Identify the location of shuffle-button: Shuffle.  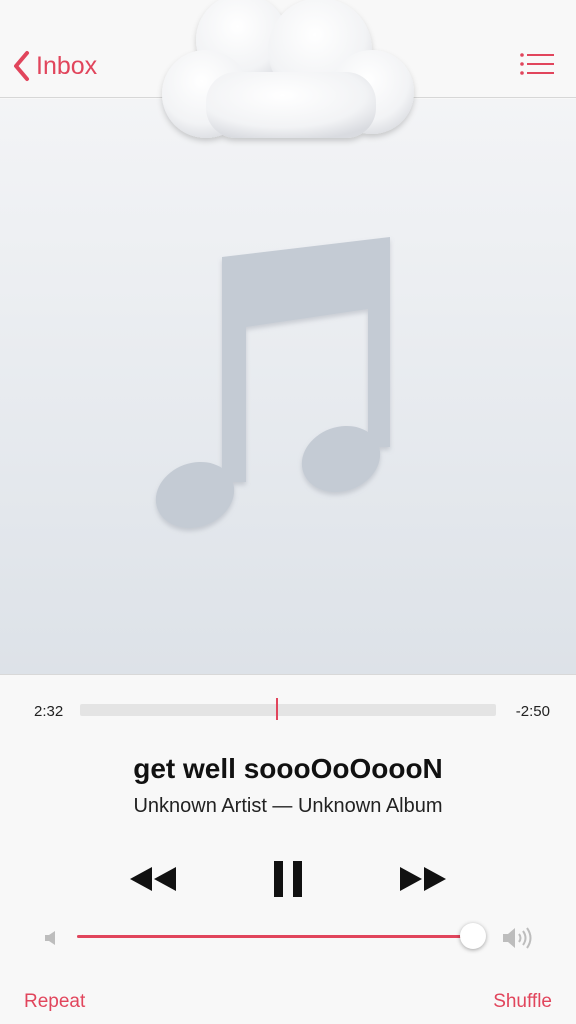
(522, 1002).